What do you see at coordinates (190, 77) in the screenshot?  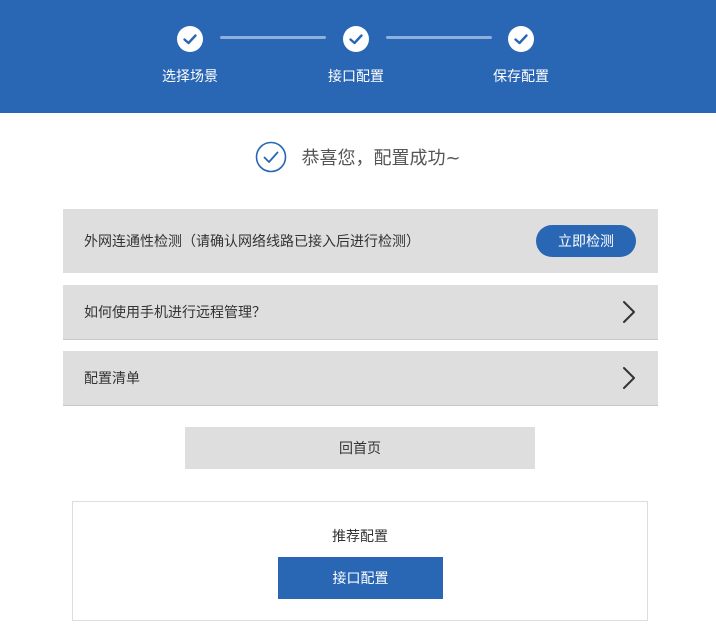 I see `step-label: 选择场景` at bounding box center [190, 77].